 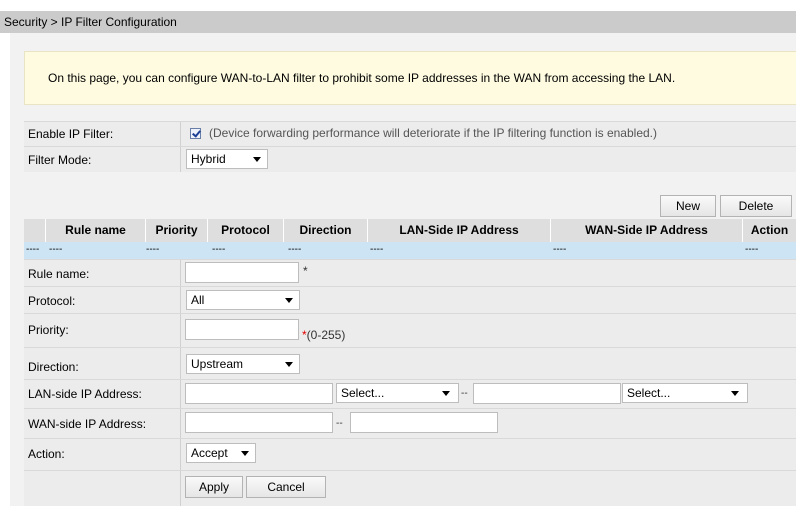 What do you see at coordinates (259, 422) in the screenshot?
I see `wan-ip-start-input` at bounding box center [259, 422].